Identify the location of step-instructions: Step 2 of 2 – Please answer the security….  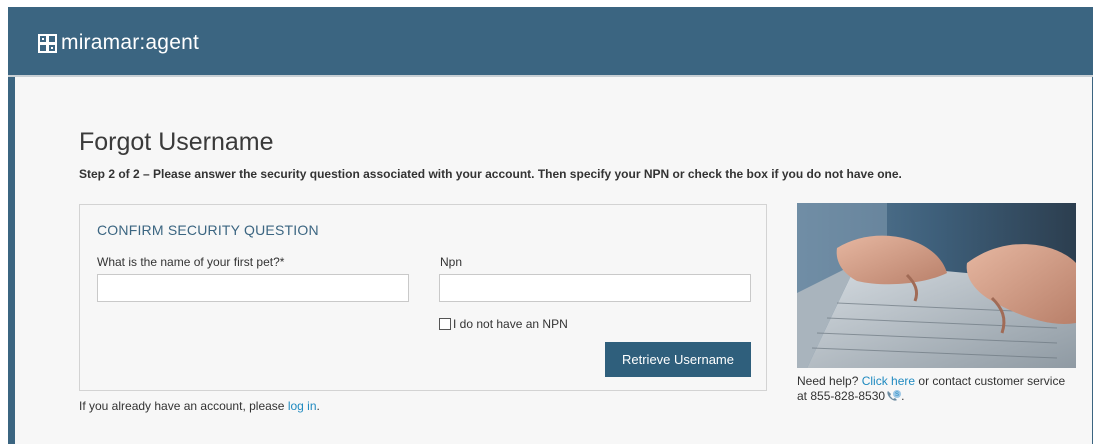
(490, 174).